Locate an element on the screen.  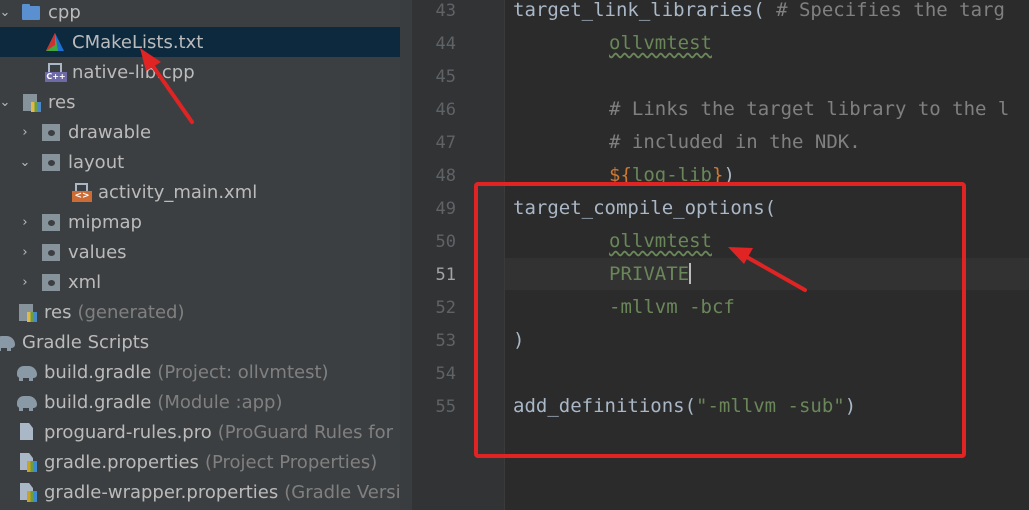
tree-item-activity-main: activity_main.xml is located at coordinates (206, 192).